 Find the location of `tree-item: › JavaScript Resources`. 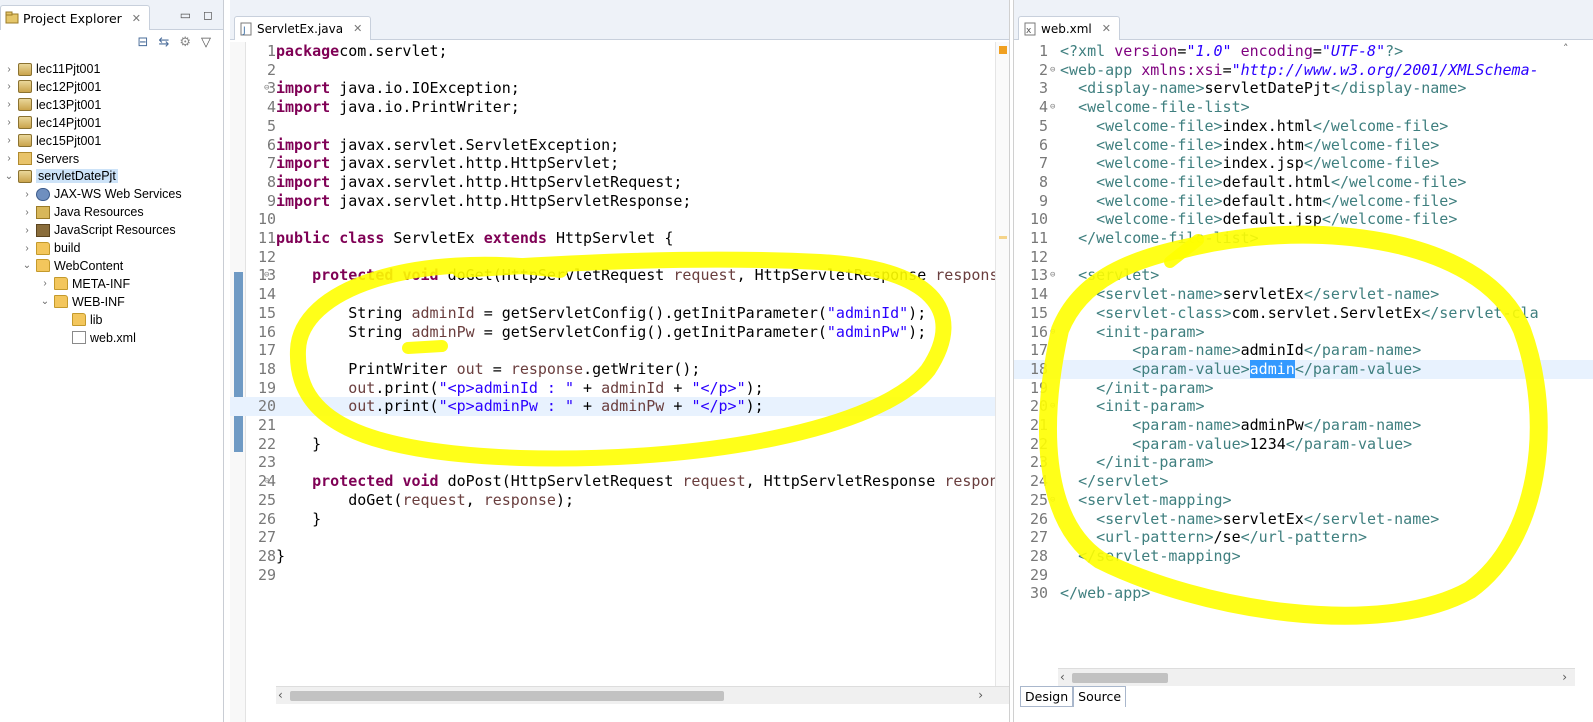

tree-item: › JavaScript Resources is located at coordinates (98, 230).